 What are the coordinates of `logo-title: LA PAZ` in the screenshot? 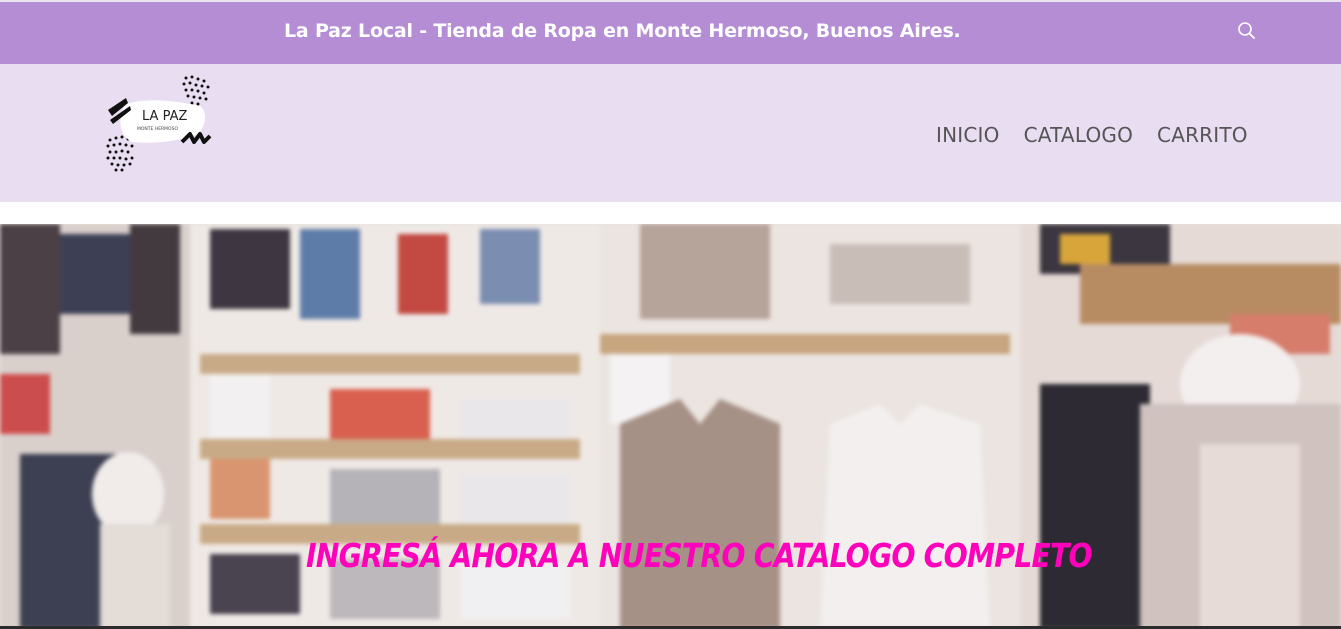 It's located at (164, 116).